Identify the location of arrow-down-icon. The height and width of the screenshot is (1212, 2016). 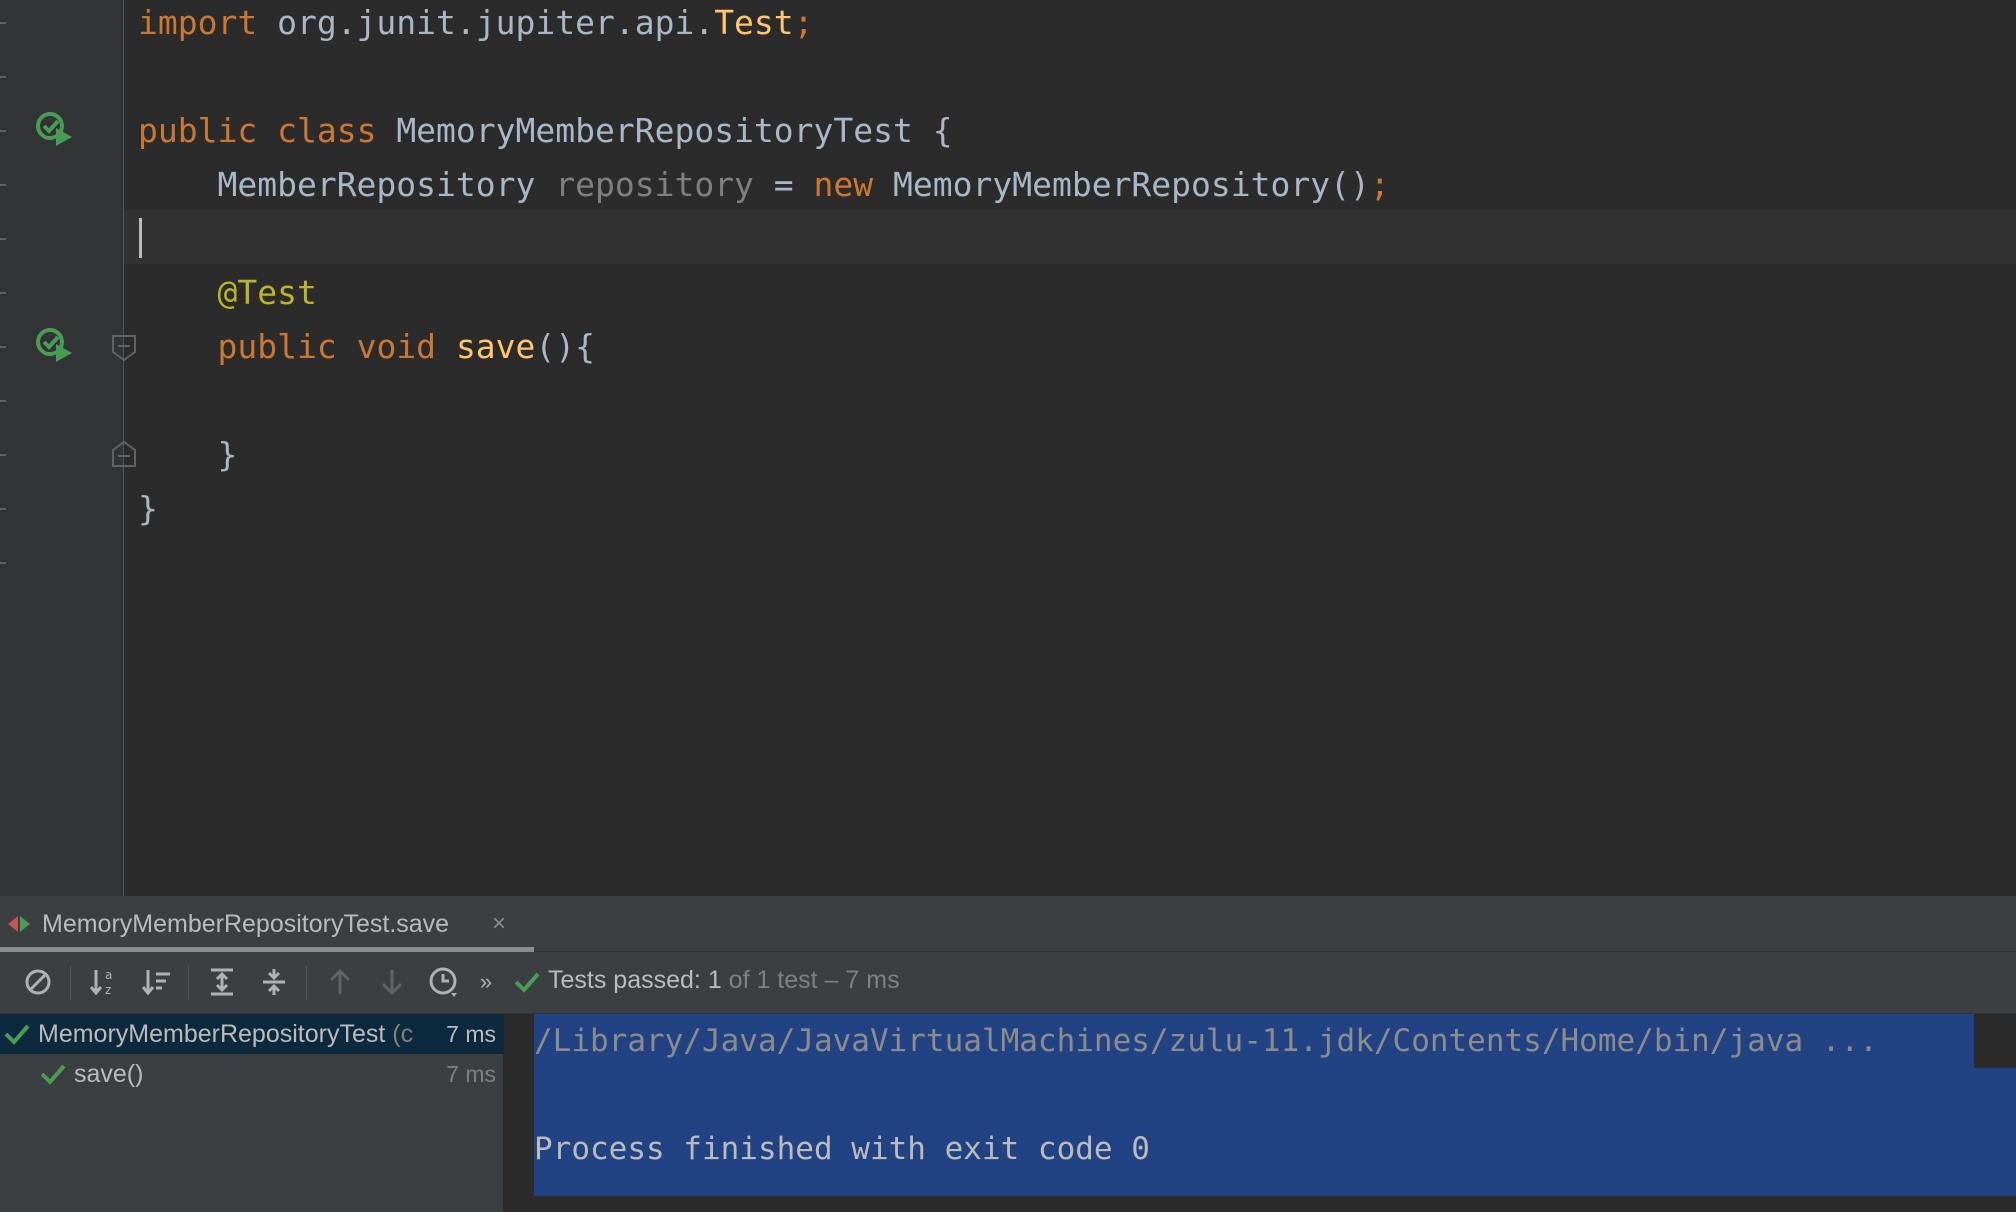
(392, 983).